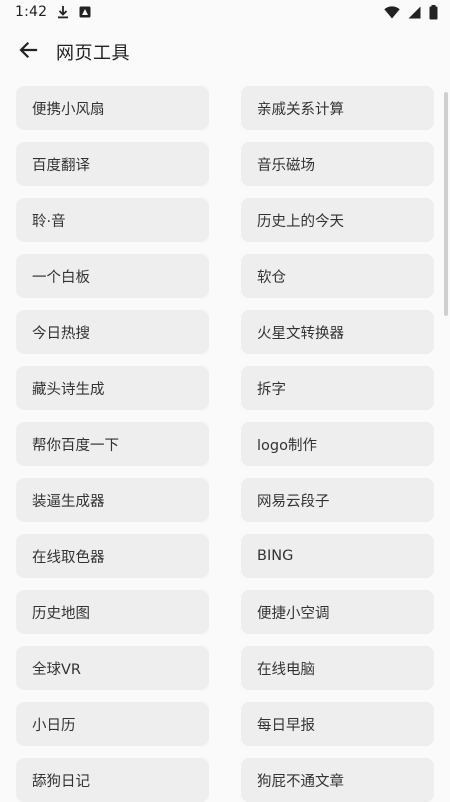  What do you see at coordinates (433, 12) in the screenshot?
I see `battery-icon` at bounding box center [433, 12].